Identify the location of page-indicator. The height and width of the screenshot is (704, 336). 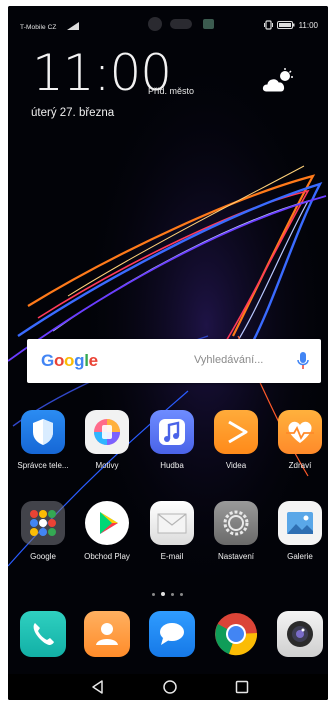
(167, 594).